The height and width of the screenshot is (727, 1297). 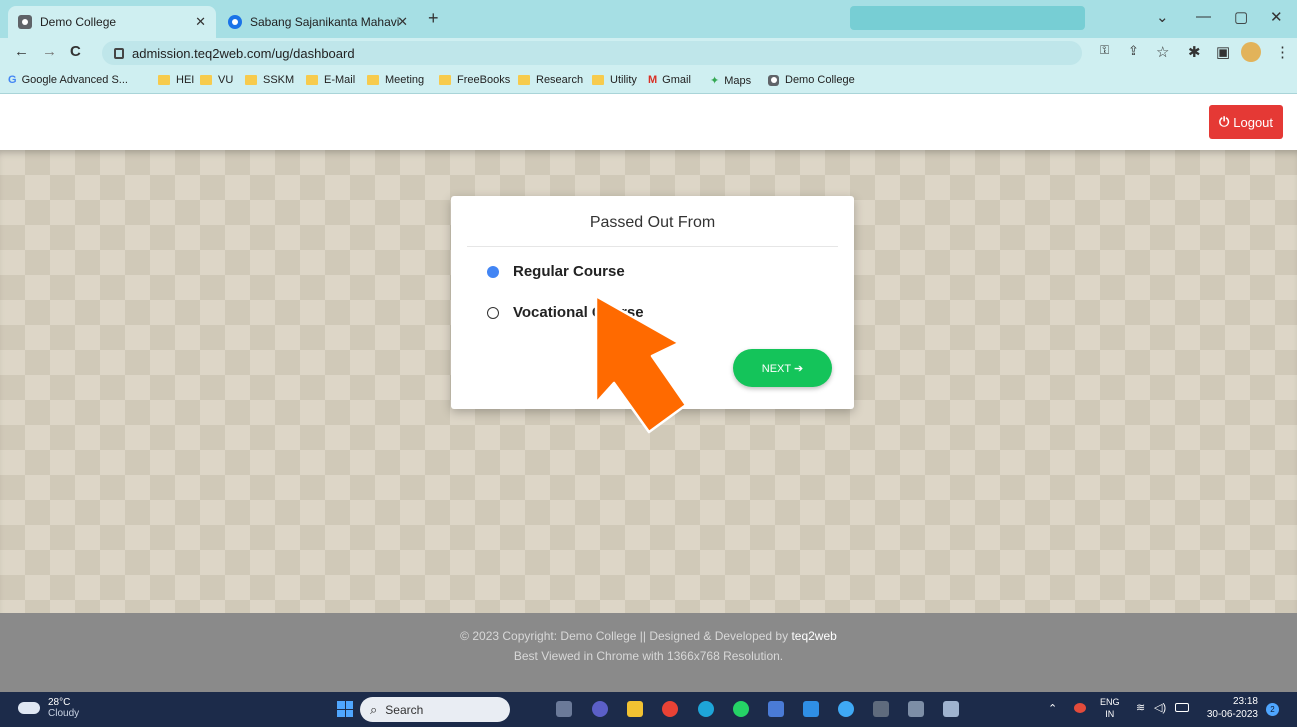 What do you see at coordinates (64, 713) in the screenshot?
I see `weather-desc: Cloudy` at bounding box center [64, 713].